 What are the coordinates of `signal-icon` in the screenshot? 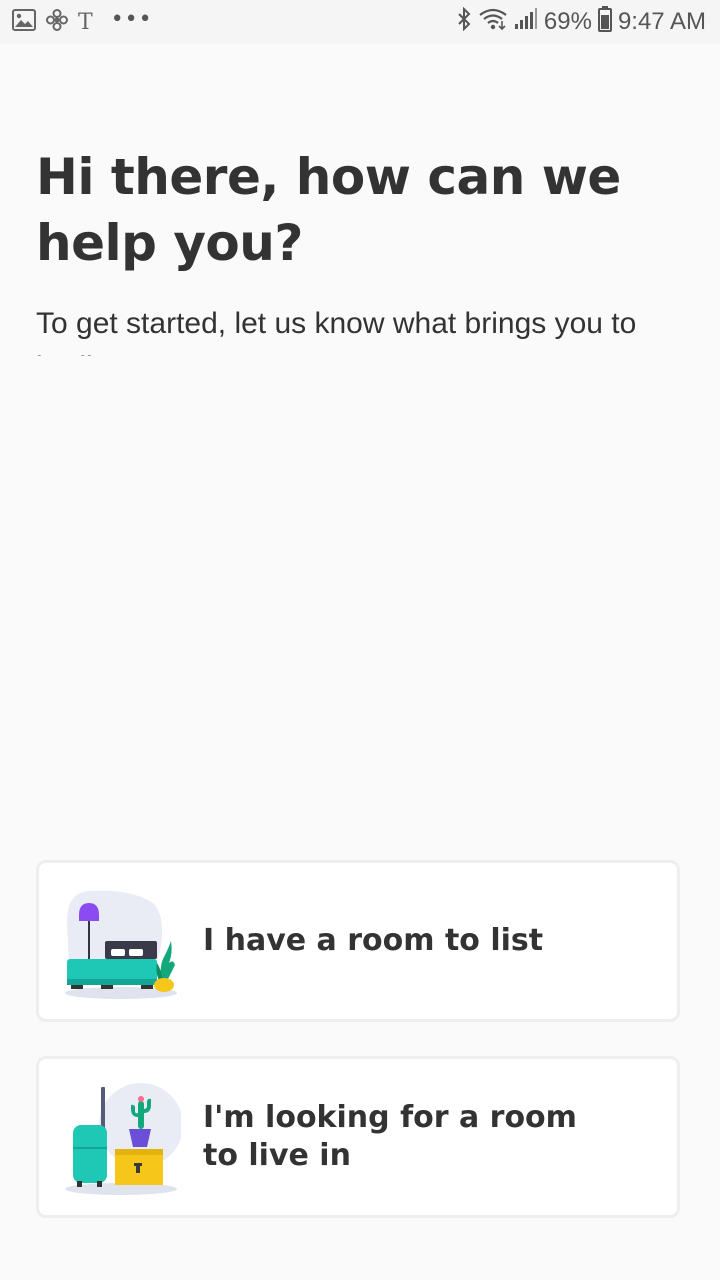 It's located at (526, 22).